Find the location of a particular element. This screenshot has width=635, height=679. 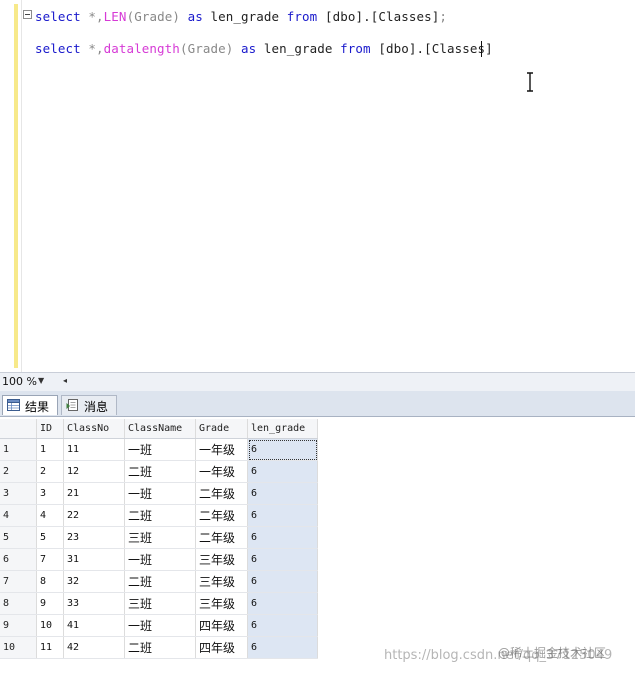

table-row: 10 11 42 二班 四年级 6 is located at coordinates (159, 647).